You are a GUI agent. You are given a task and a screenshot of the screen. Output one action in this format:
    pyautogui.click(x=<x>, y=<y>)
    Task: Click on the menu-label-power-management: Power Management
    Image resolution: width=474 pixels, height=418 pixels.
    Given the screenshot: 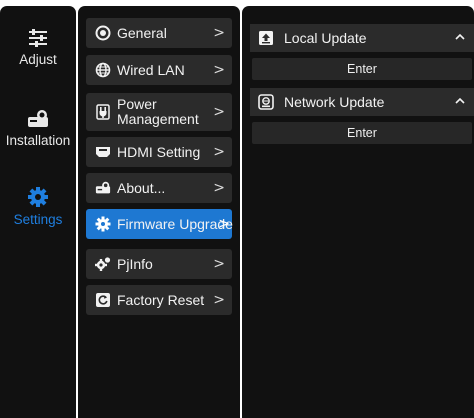 What is the action you would take?
    pyautogui.click(x=158, y=112)
    